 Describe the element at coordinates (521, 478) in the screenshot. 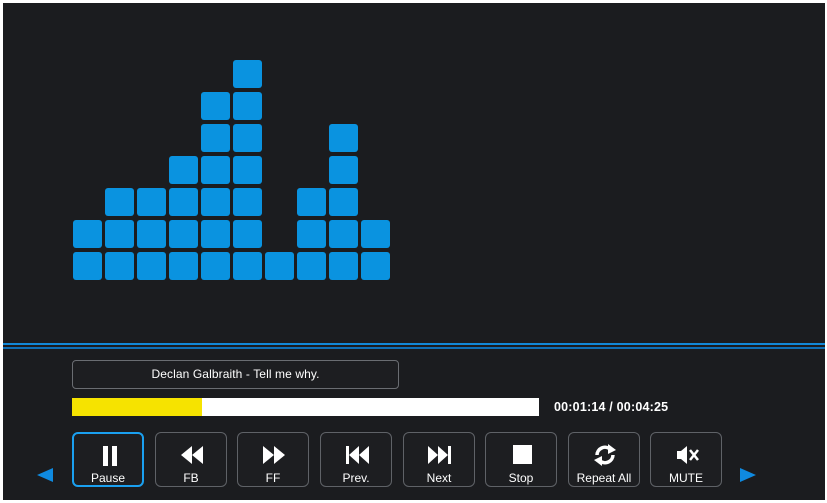

I see `stop-button-label: Stop` at that location.